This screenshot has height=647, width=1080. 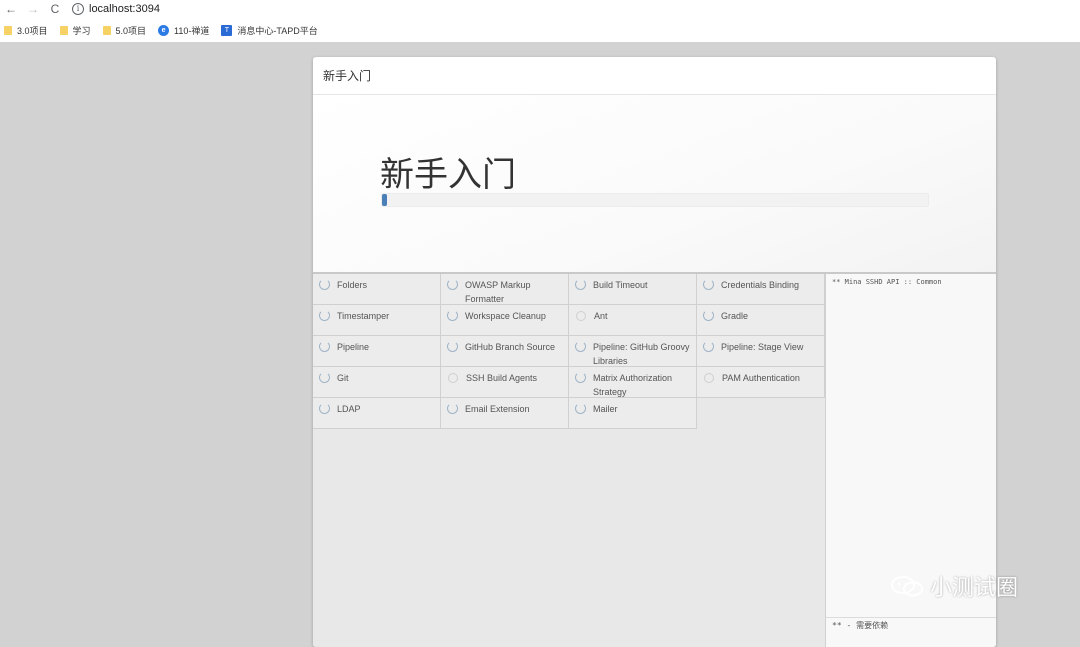 I want to click on install-progress-bar, so click(x=655, y=200).